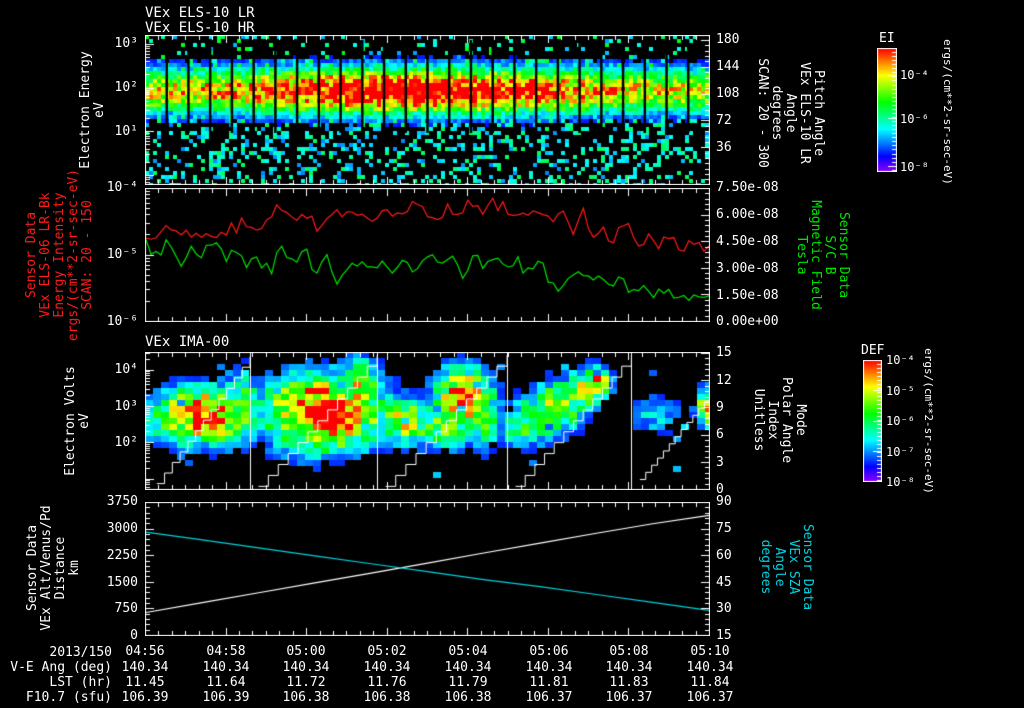  Describe the element at coordinates (900, 482) in the screenshot. I see `def-colorbar-tick: 10⁻⁸` at that location.